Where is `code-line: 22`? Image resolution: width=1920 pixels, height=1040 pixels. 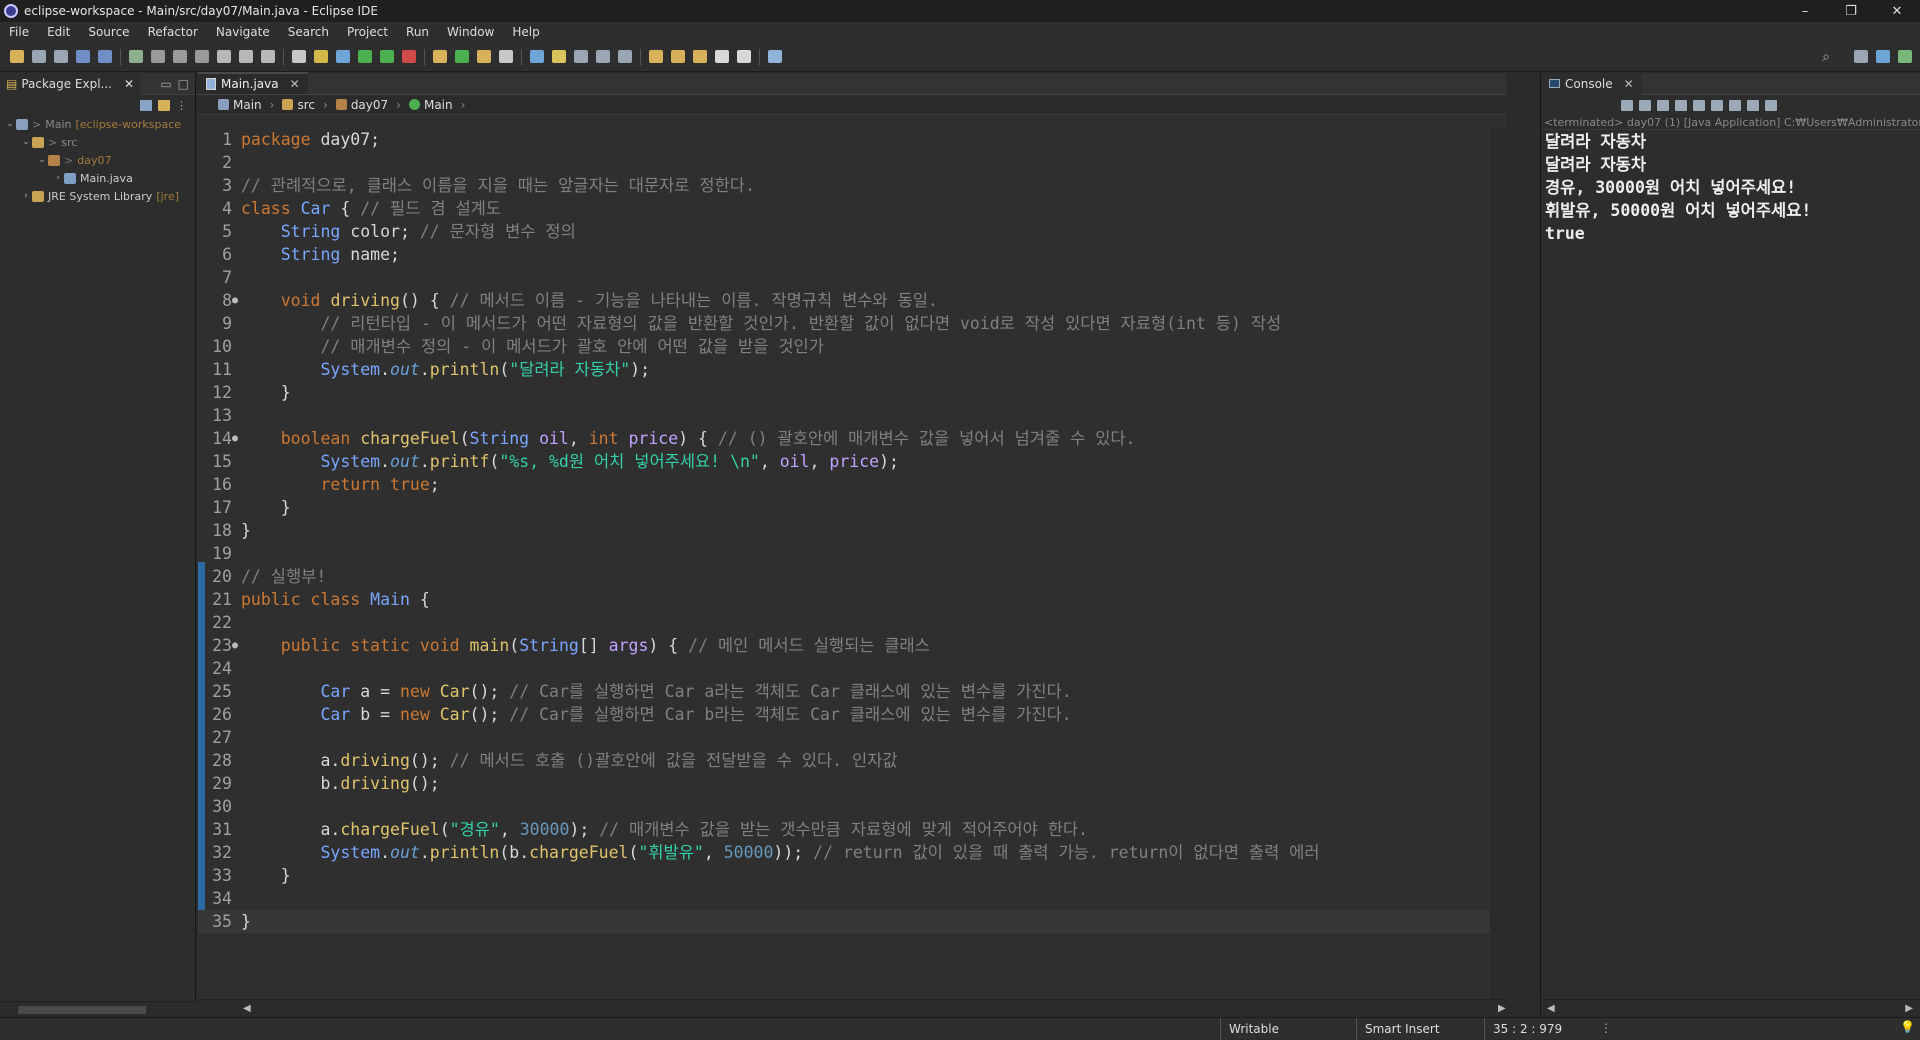
code-line: 22 is located at coordinates (848, 622).